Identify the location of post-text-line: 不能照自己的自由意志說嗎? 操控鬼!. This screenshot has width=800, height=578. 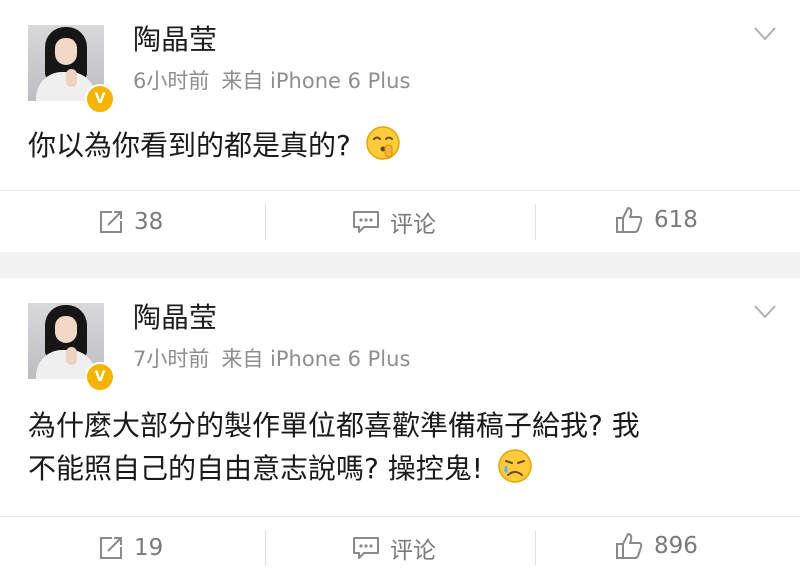
(255, 468).